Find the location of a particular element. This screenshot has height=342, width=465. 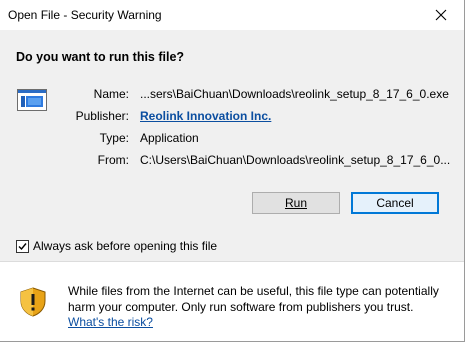

cancel-button: Cancel is located at coordinates (395, 203).